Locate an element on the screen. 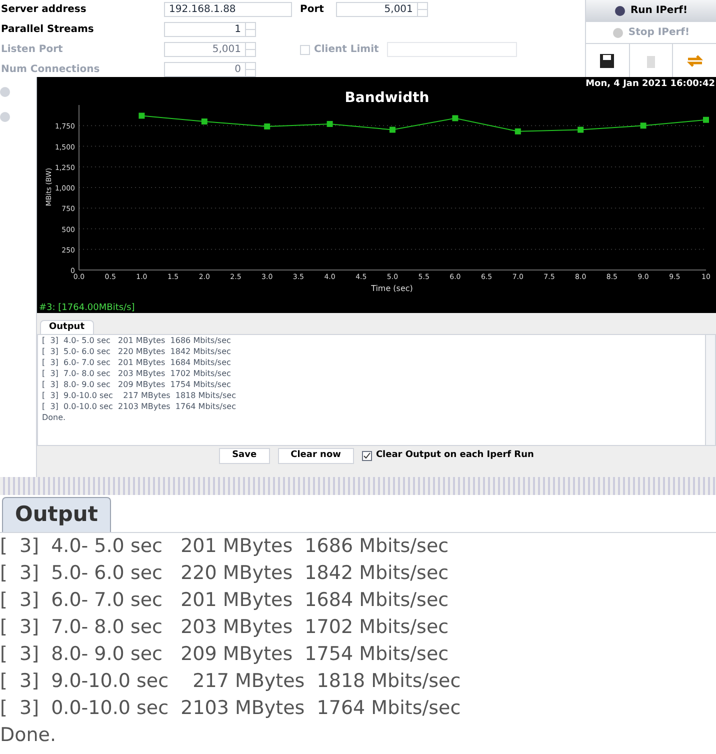 The width and height of the screenshot is (716, 754). timestamp: Mon, 4 Jan 2021 16:00:42 is located at coordinates (650, 84).